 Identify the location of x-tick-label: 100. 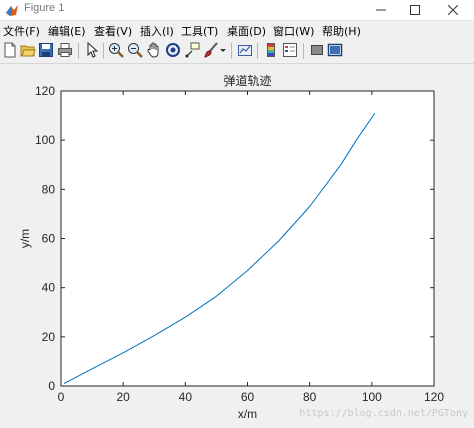
(372, 397).